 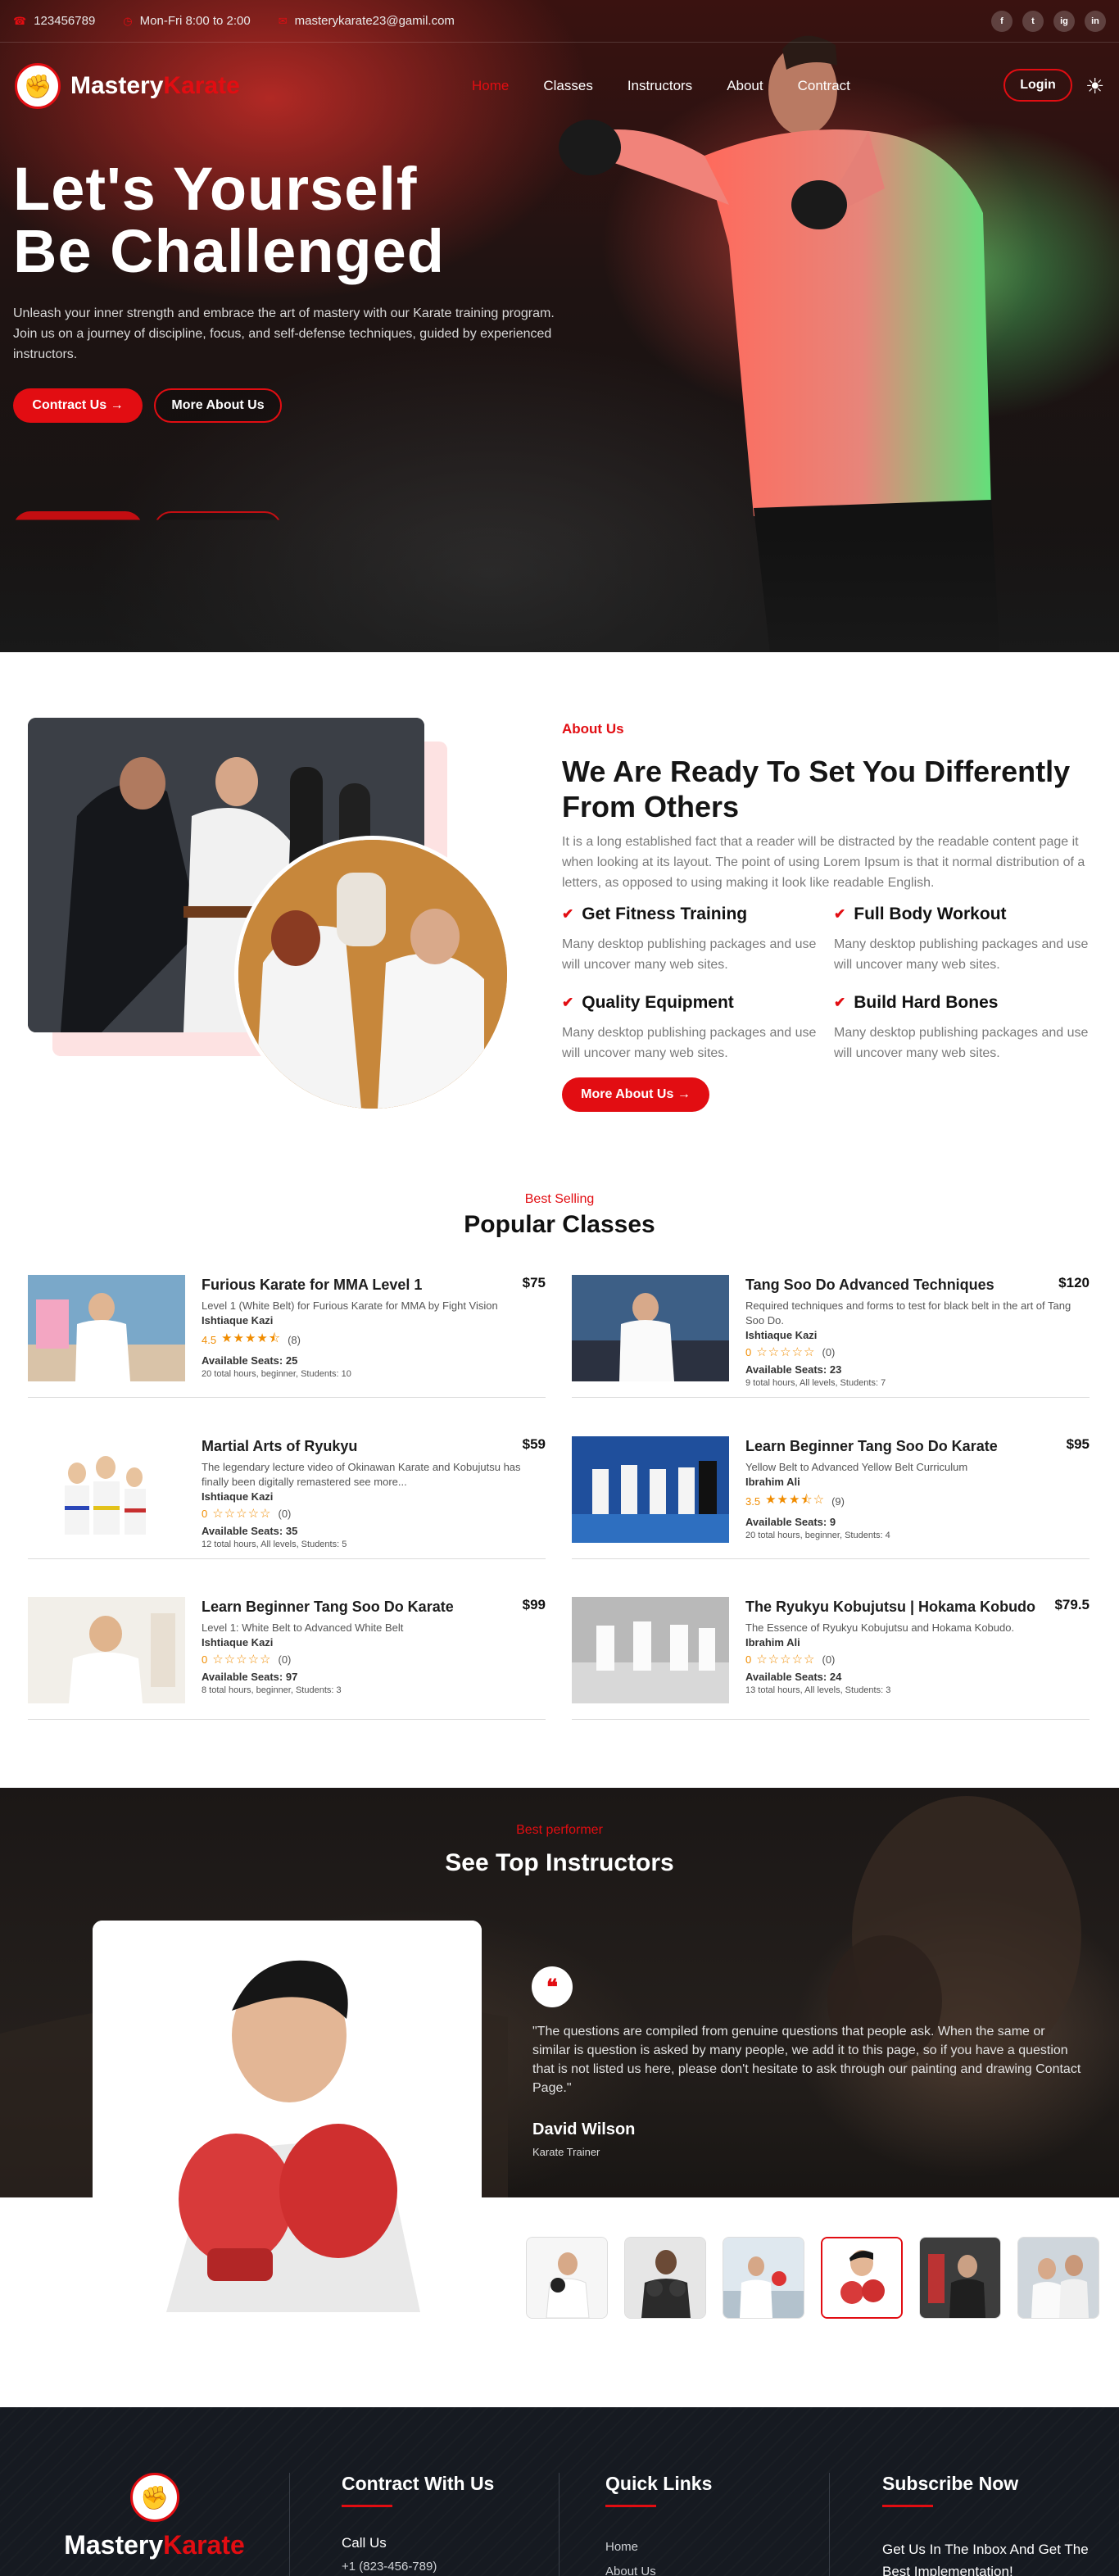 I want to click on footer-phone: +1 (823-456-789), so click(x=389, y=2567).